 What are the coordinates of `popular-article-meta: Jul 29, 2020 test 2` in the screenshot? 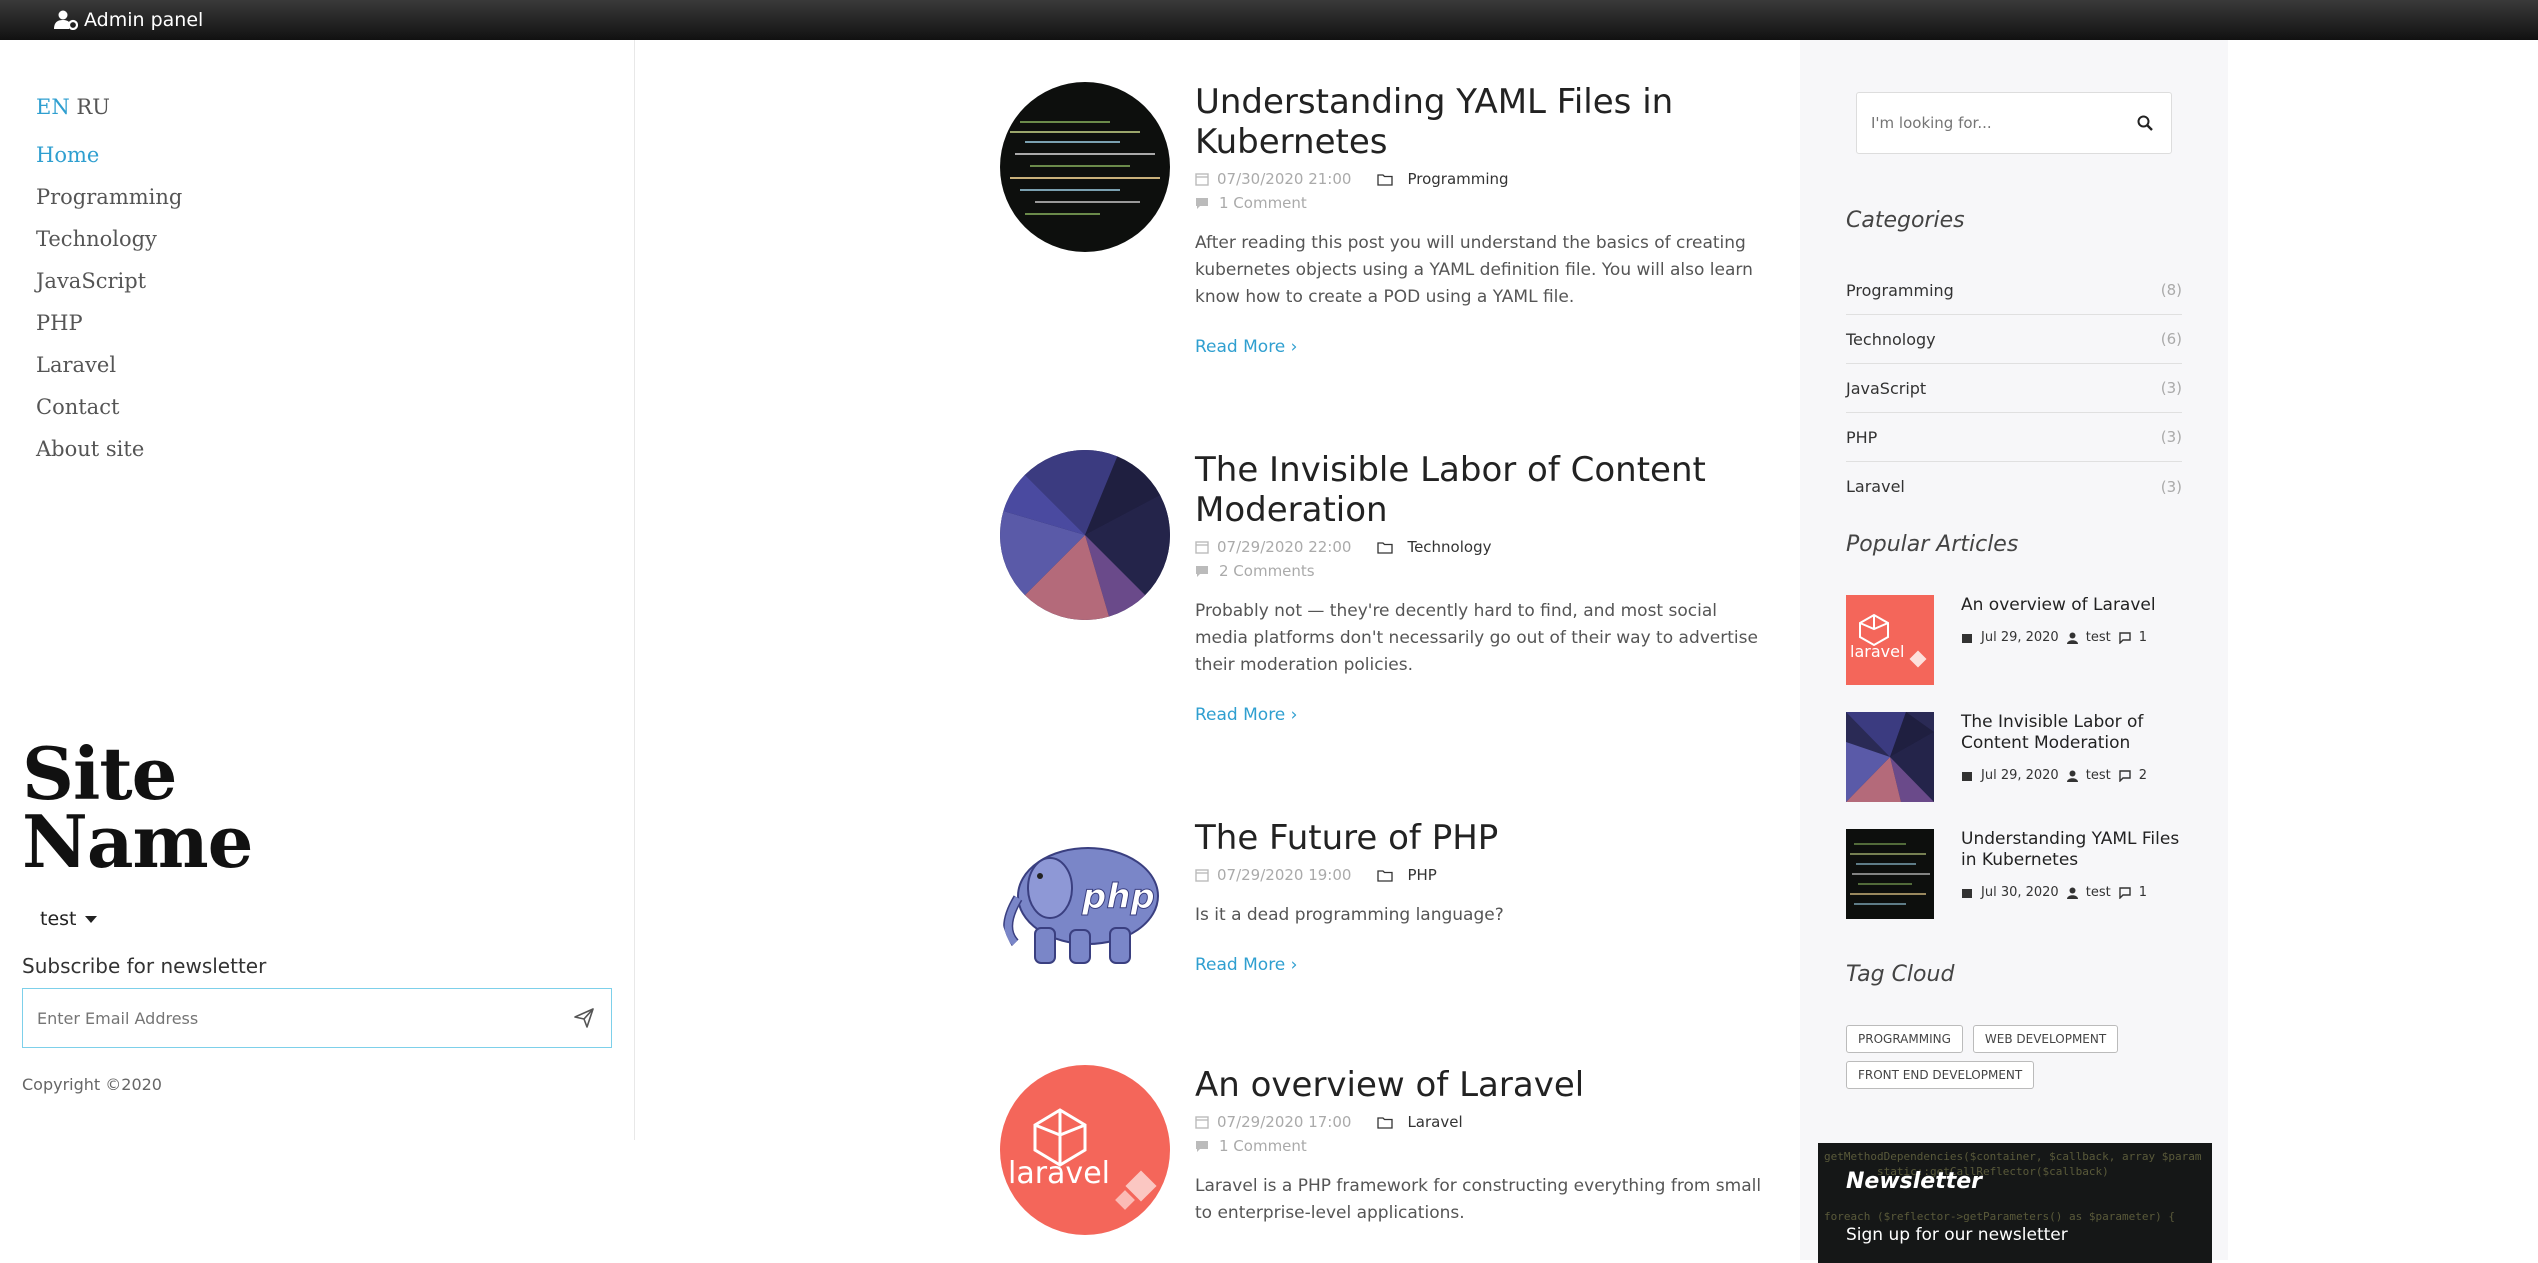 It's located at (2054, 775).